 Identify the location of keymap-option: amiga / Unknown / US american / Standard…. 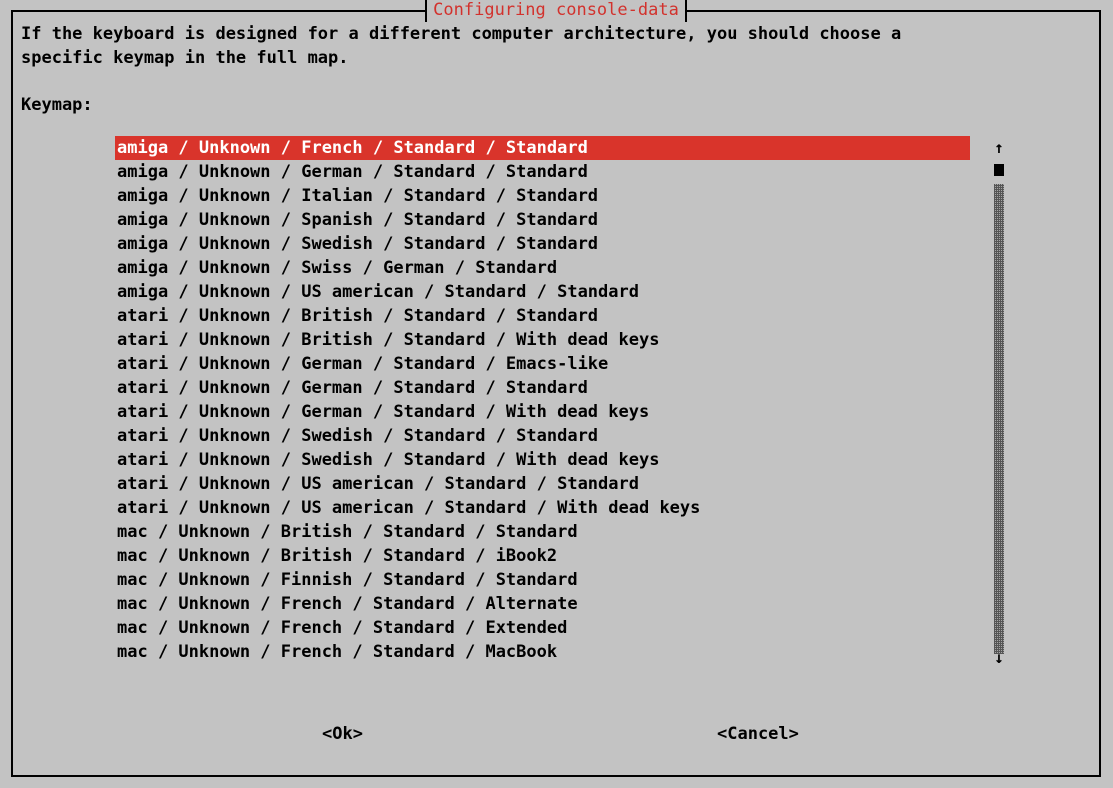
(542, 292).